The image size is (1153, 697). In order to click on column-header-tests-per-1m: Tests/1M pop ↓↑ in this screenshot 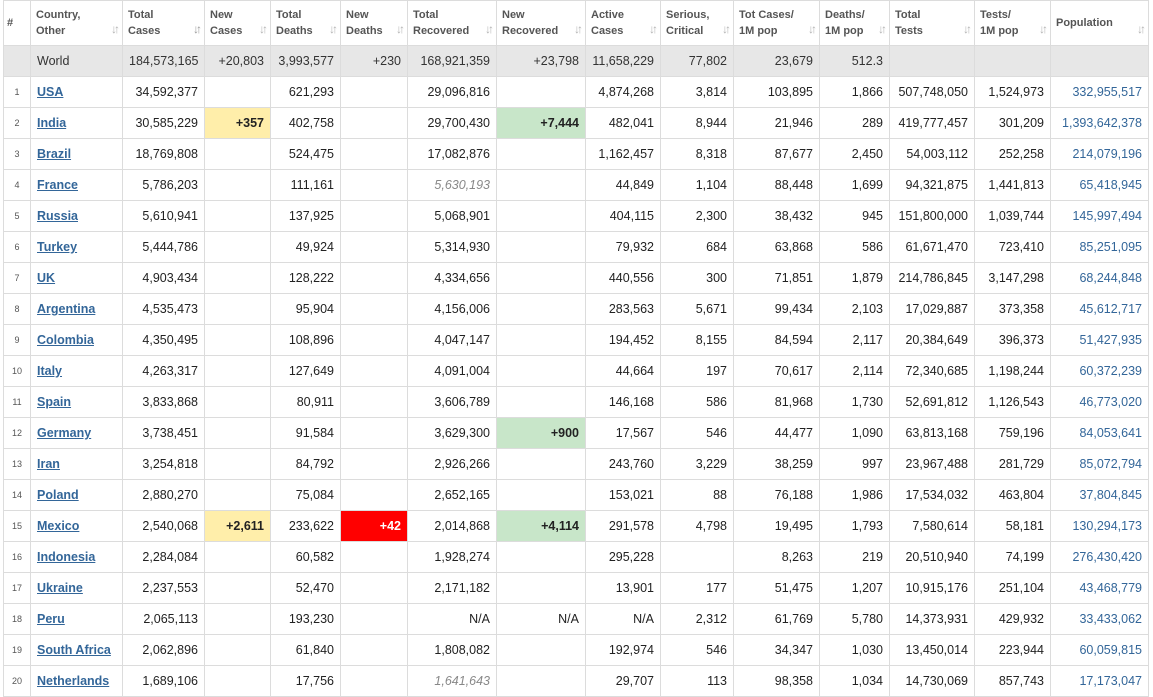, I will do `click(1012, 23)`.